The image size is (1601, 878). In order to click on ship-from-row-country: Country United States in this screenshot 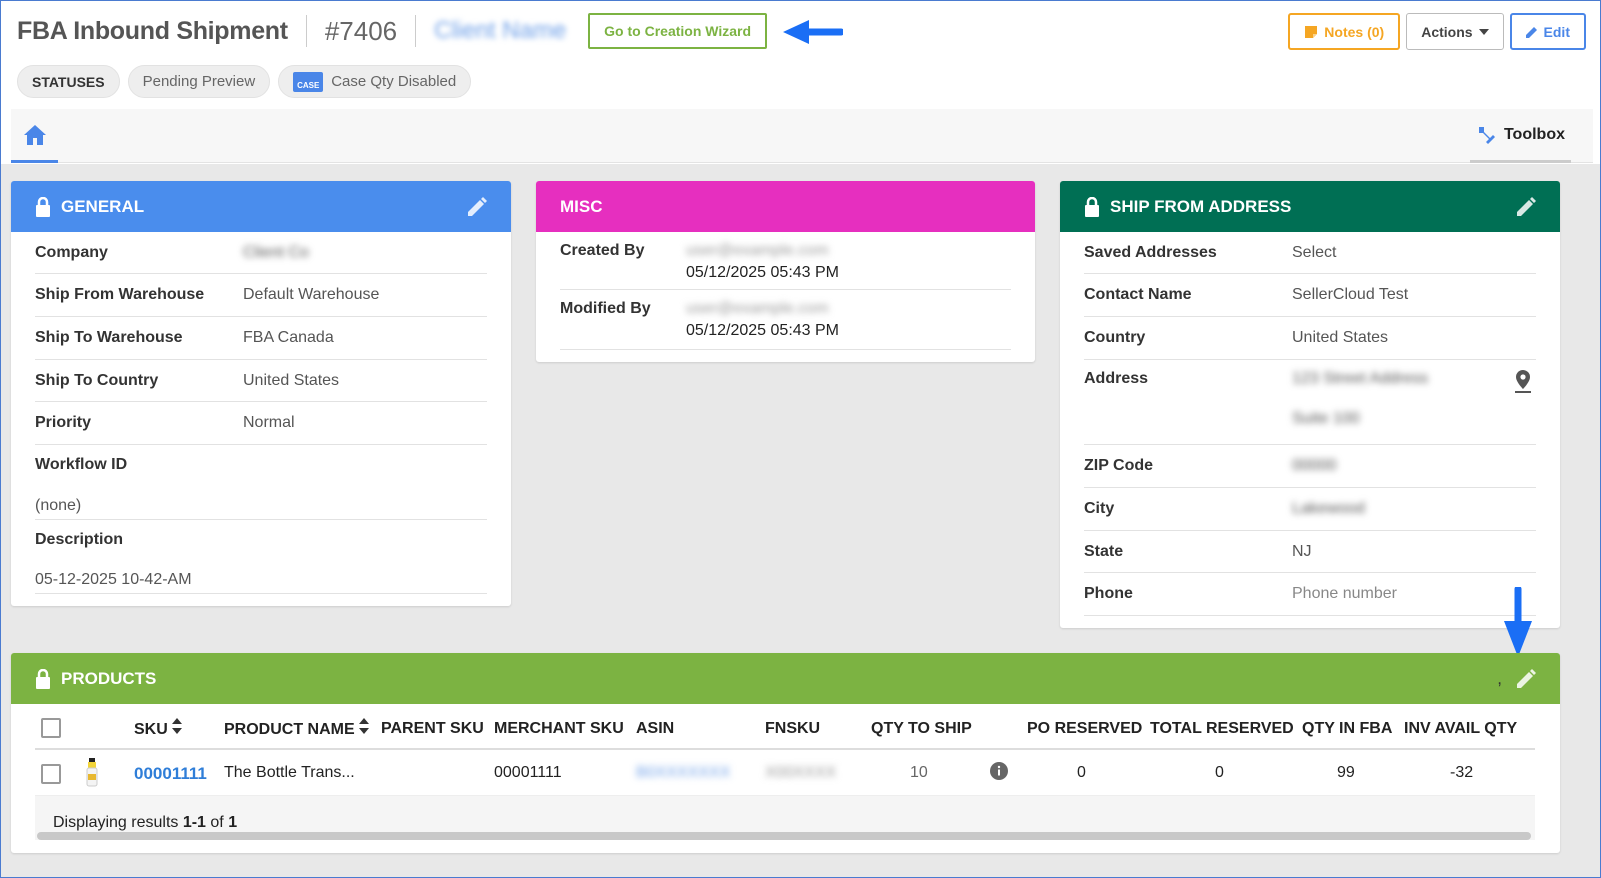, I will do `click(1310, 338)`.